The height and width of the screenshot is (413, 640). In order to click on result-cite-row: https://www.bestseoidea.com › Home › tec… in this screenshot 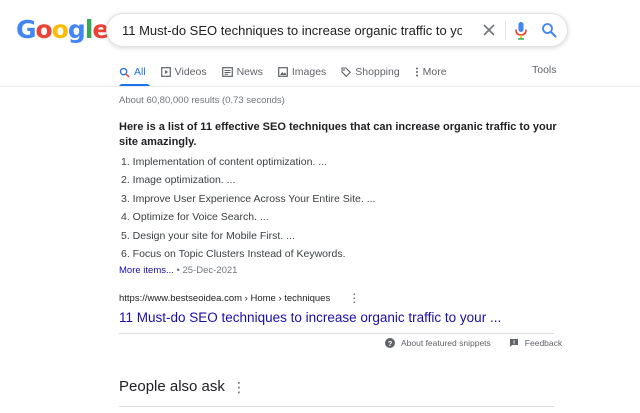, I will do `click(239, 298)`.